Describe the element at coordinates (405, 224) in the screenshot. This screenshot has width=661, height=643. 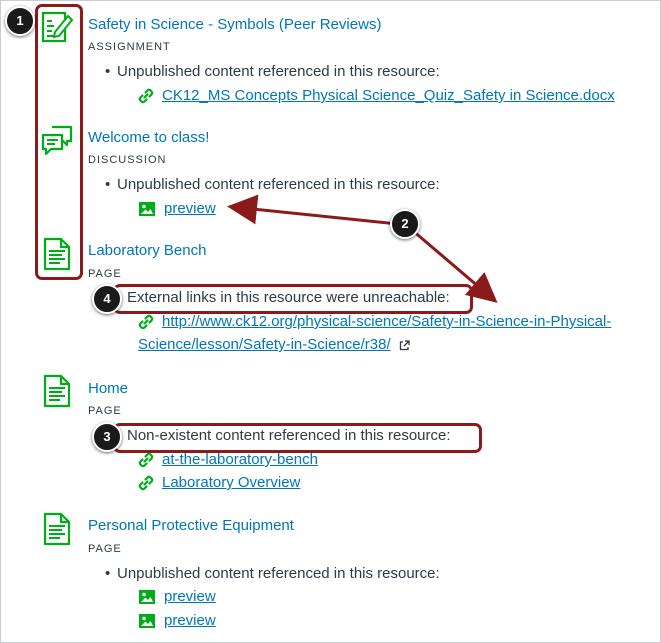
I see `callout-2: 2` at that location.